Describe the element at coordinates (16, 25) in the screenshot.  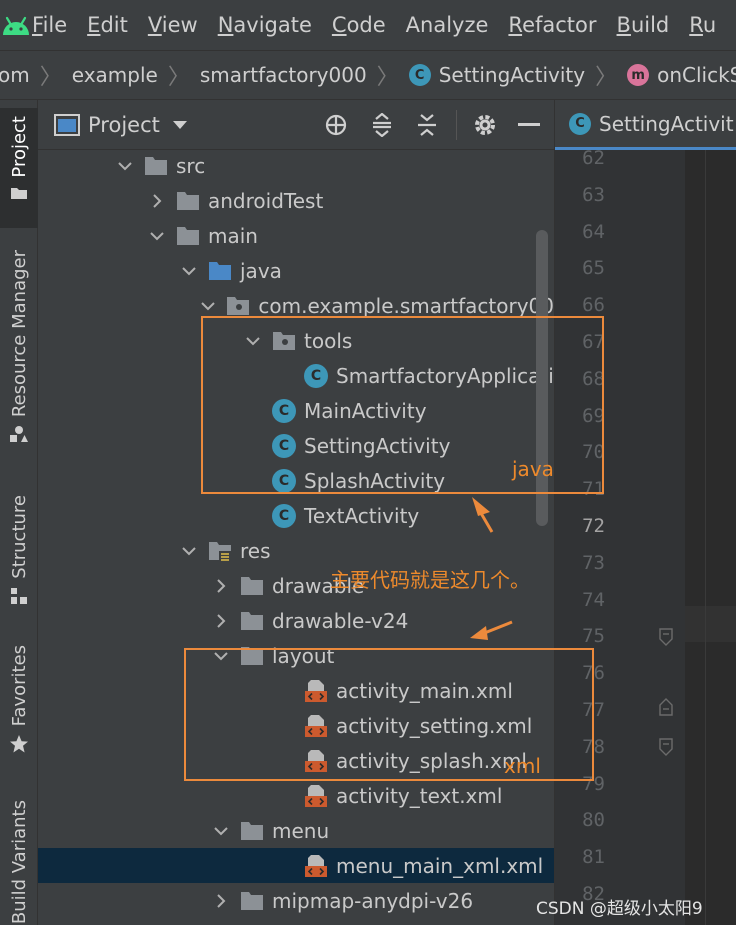
I see `android-logo-icon` at that location.